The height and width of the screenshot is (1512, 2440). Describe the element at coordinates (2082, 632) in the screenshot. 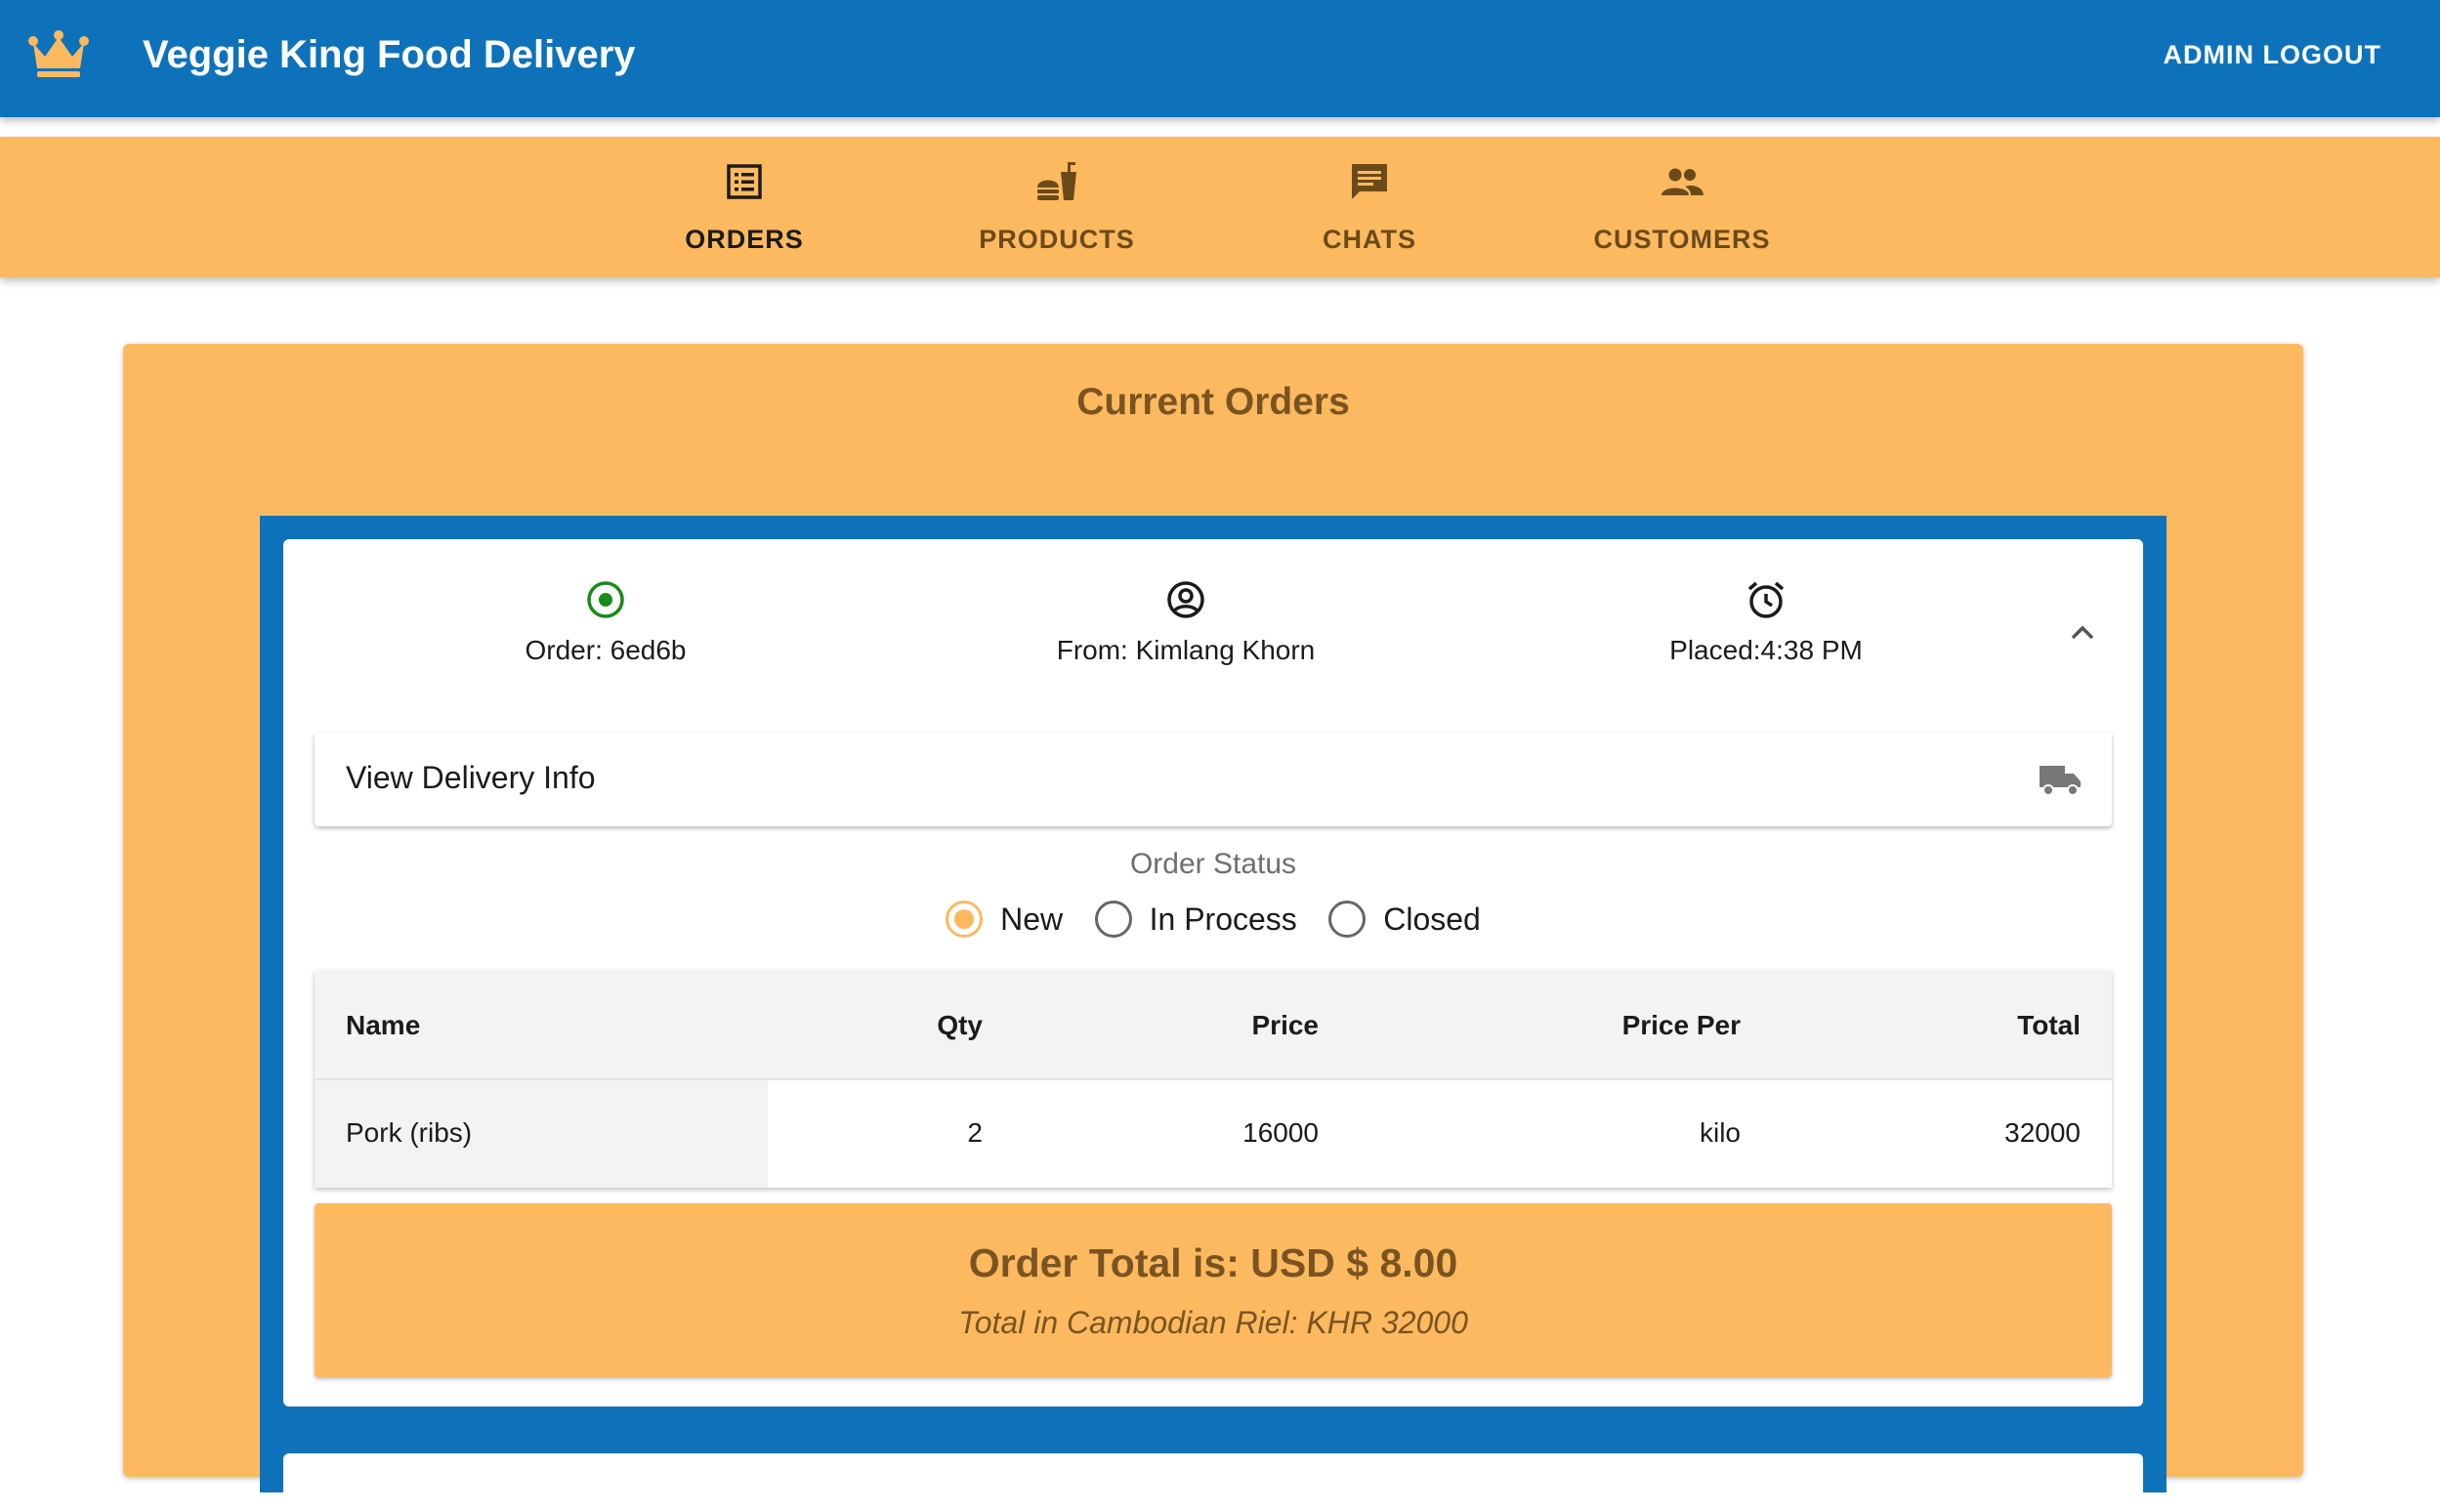

I see `chevron-up-icon` at that location.